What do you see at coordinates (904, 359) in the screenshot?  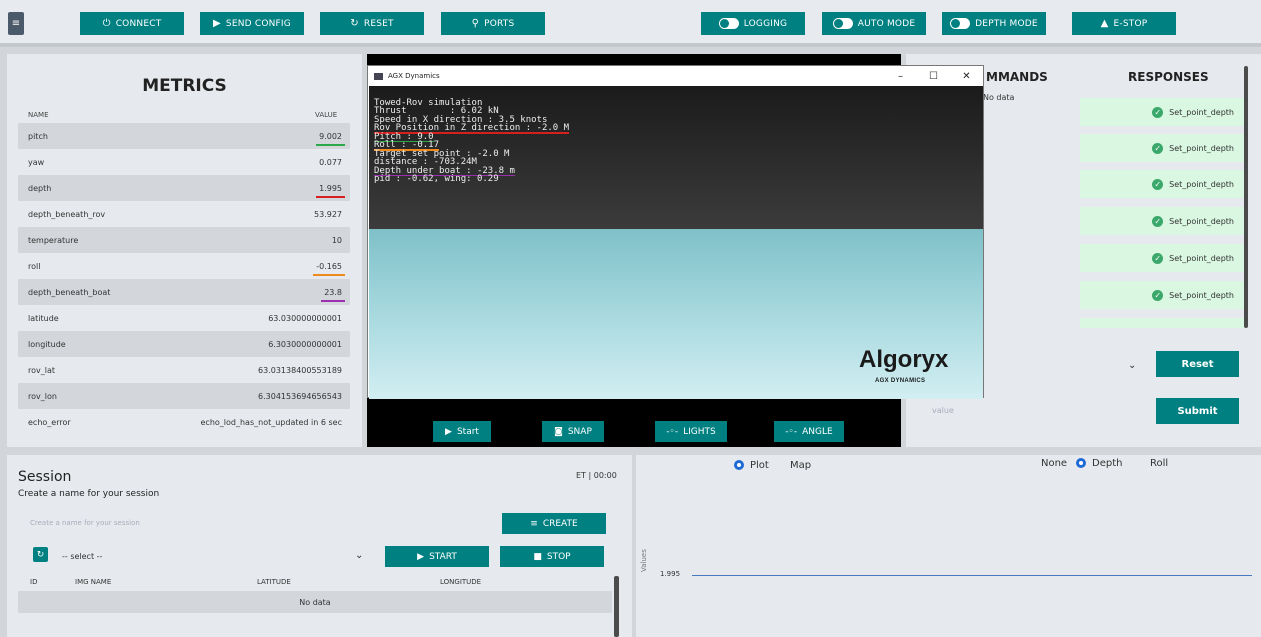 I see `algoryx-logo: Algoryx` at bounding box center [904, 359].